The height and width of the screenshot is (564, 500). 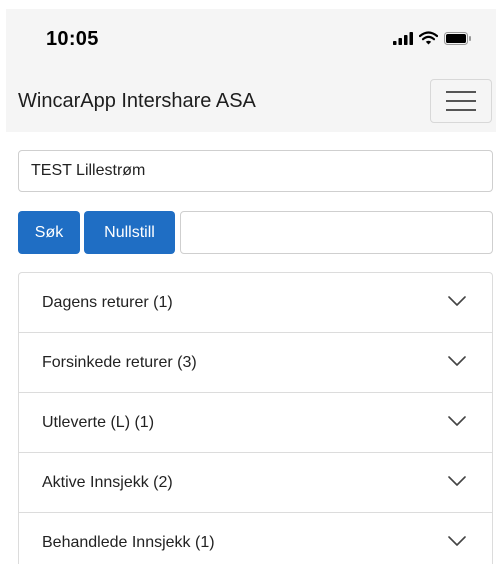 I want to click on accordion-item-aktive-innsjekk: Aktive Innsjekk (2), so click(x=255, y=483).